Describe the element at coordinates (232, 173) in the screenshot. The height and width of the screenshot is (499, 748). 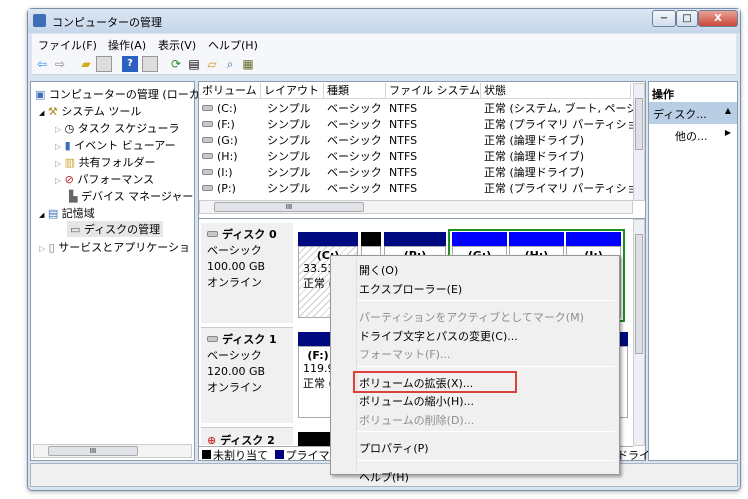
I see `volume-name: (I:)` at that location.